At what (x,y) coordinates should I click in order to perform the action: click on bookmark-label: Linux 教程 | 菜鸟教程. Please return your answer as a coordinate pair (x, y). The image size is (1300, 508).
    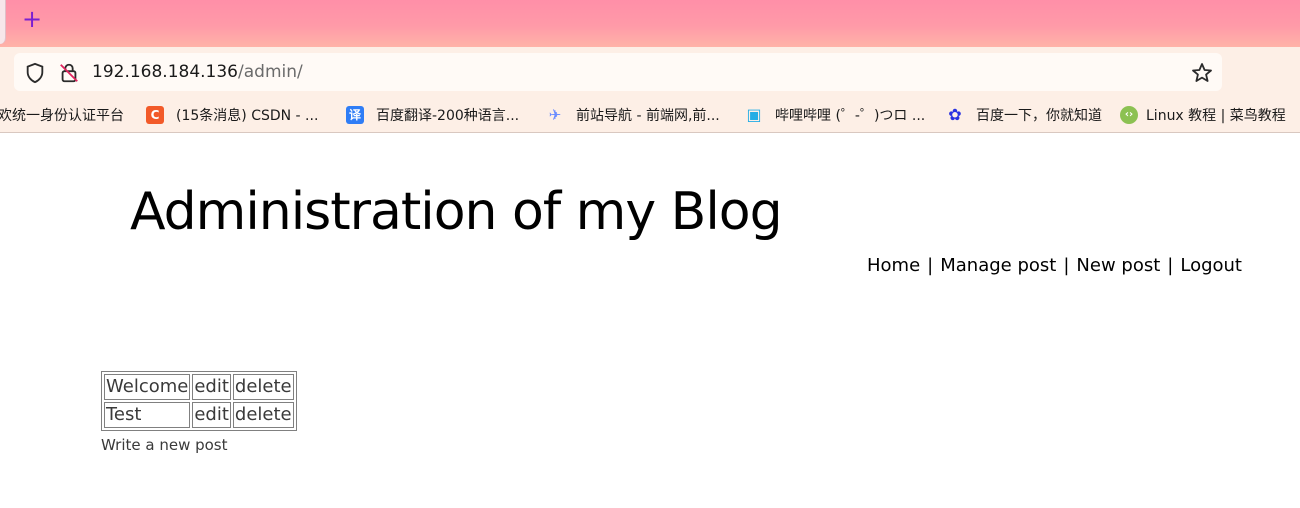
    Looking at the image, I should click on (1216, 116).